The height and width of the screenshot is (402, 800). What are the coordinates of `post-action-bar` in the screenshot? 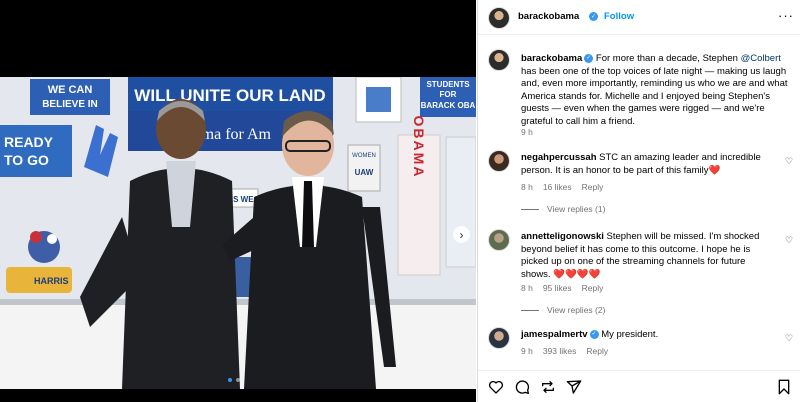 It's located at (639, 386).